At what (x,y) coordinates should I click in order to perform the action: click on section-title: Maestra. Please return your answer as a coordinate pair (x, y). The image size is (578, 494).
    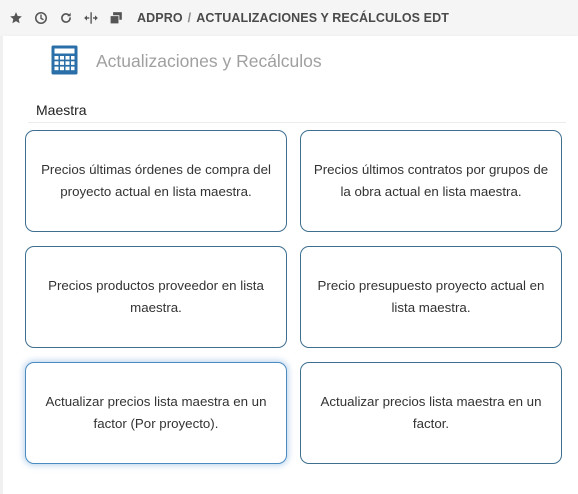
    Looking at the image, I should click on (61, 110).